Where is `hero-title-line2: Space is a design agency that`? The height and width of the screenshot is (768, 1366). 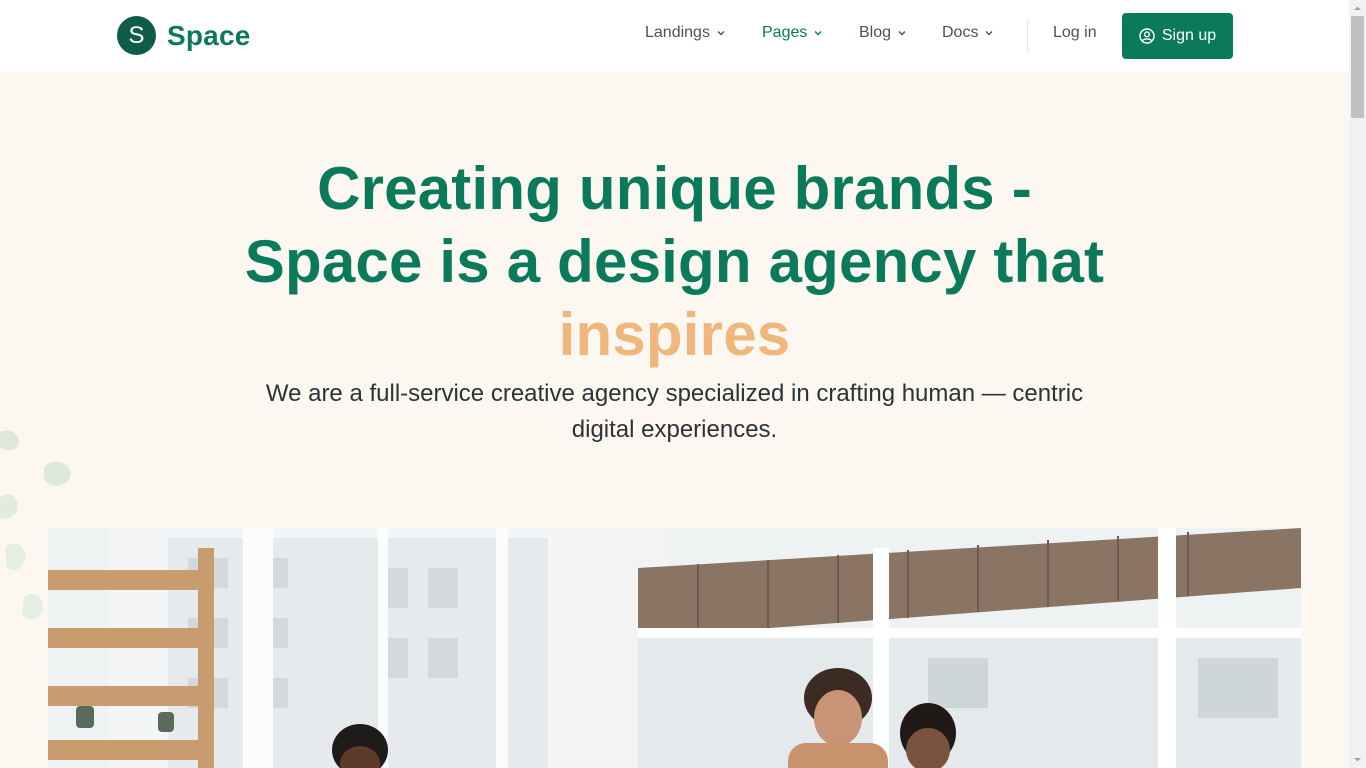 hero-title-line2: Space is a design agency that is located at coordinates (674, 261).